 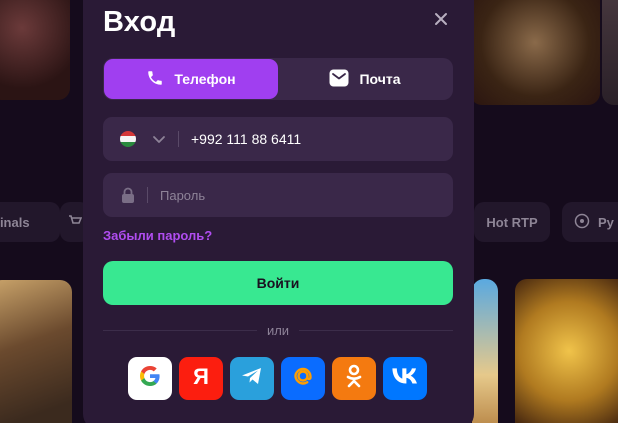 I want to click on telegram-login-button, so click(x=252, y=378).